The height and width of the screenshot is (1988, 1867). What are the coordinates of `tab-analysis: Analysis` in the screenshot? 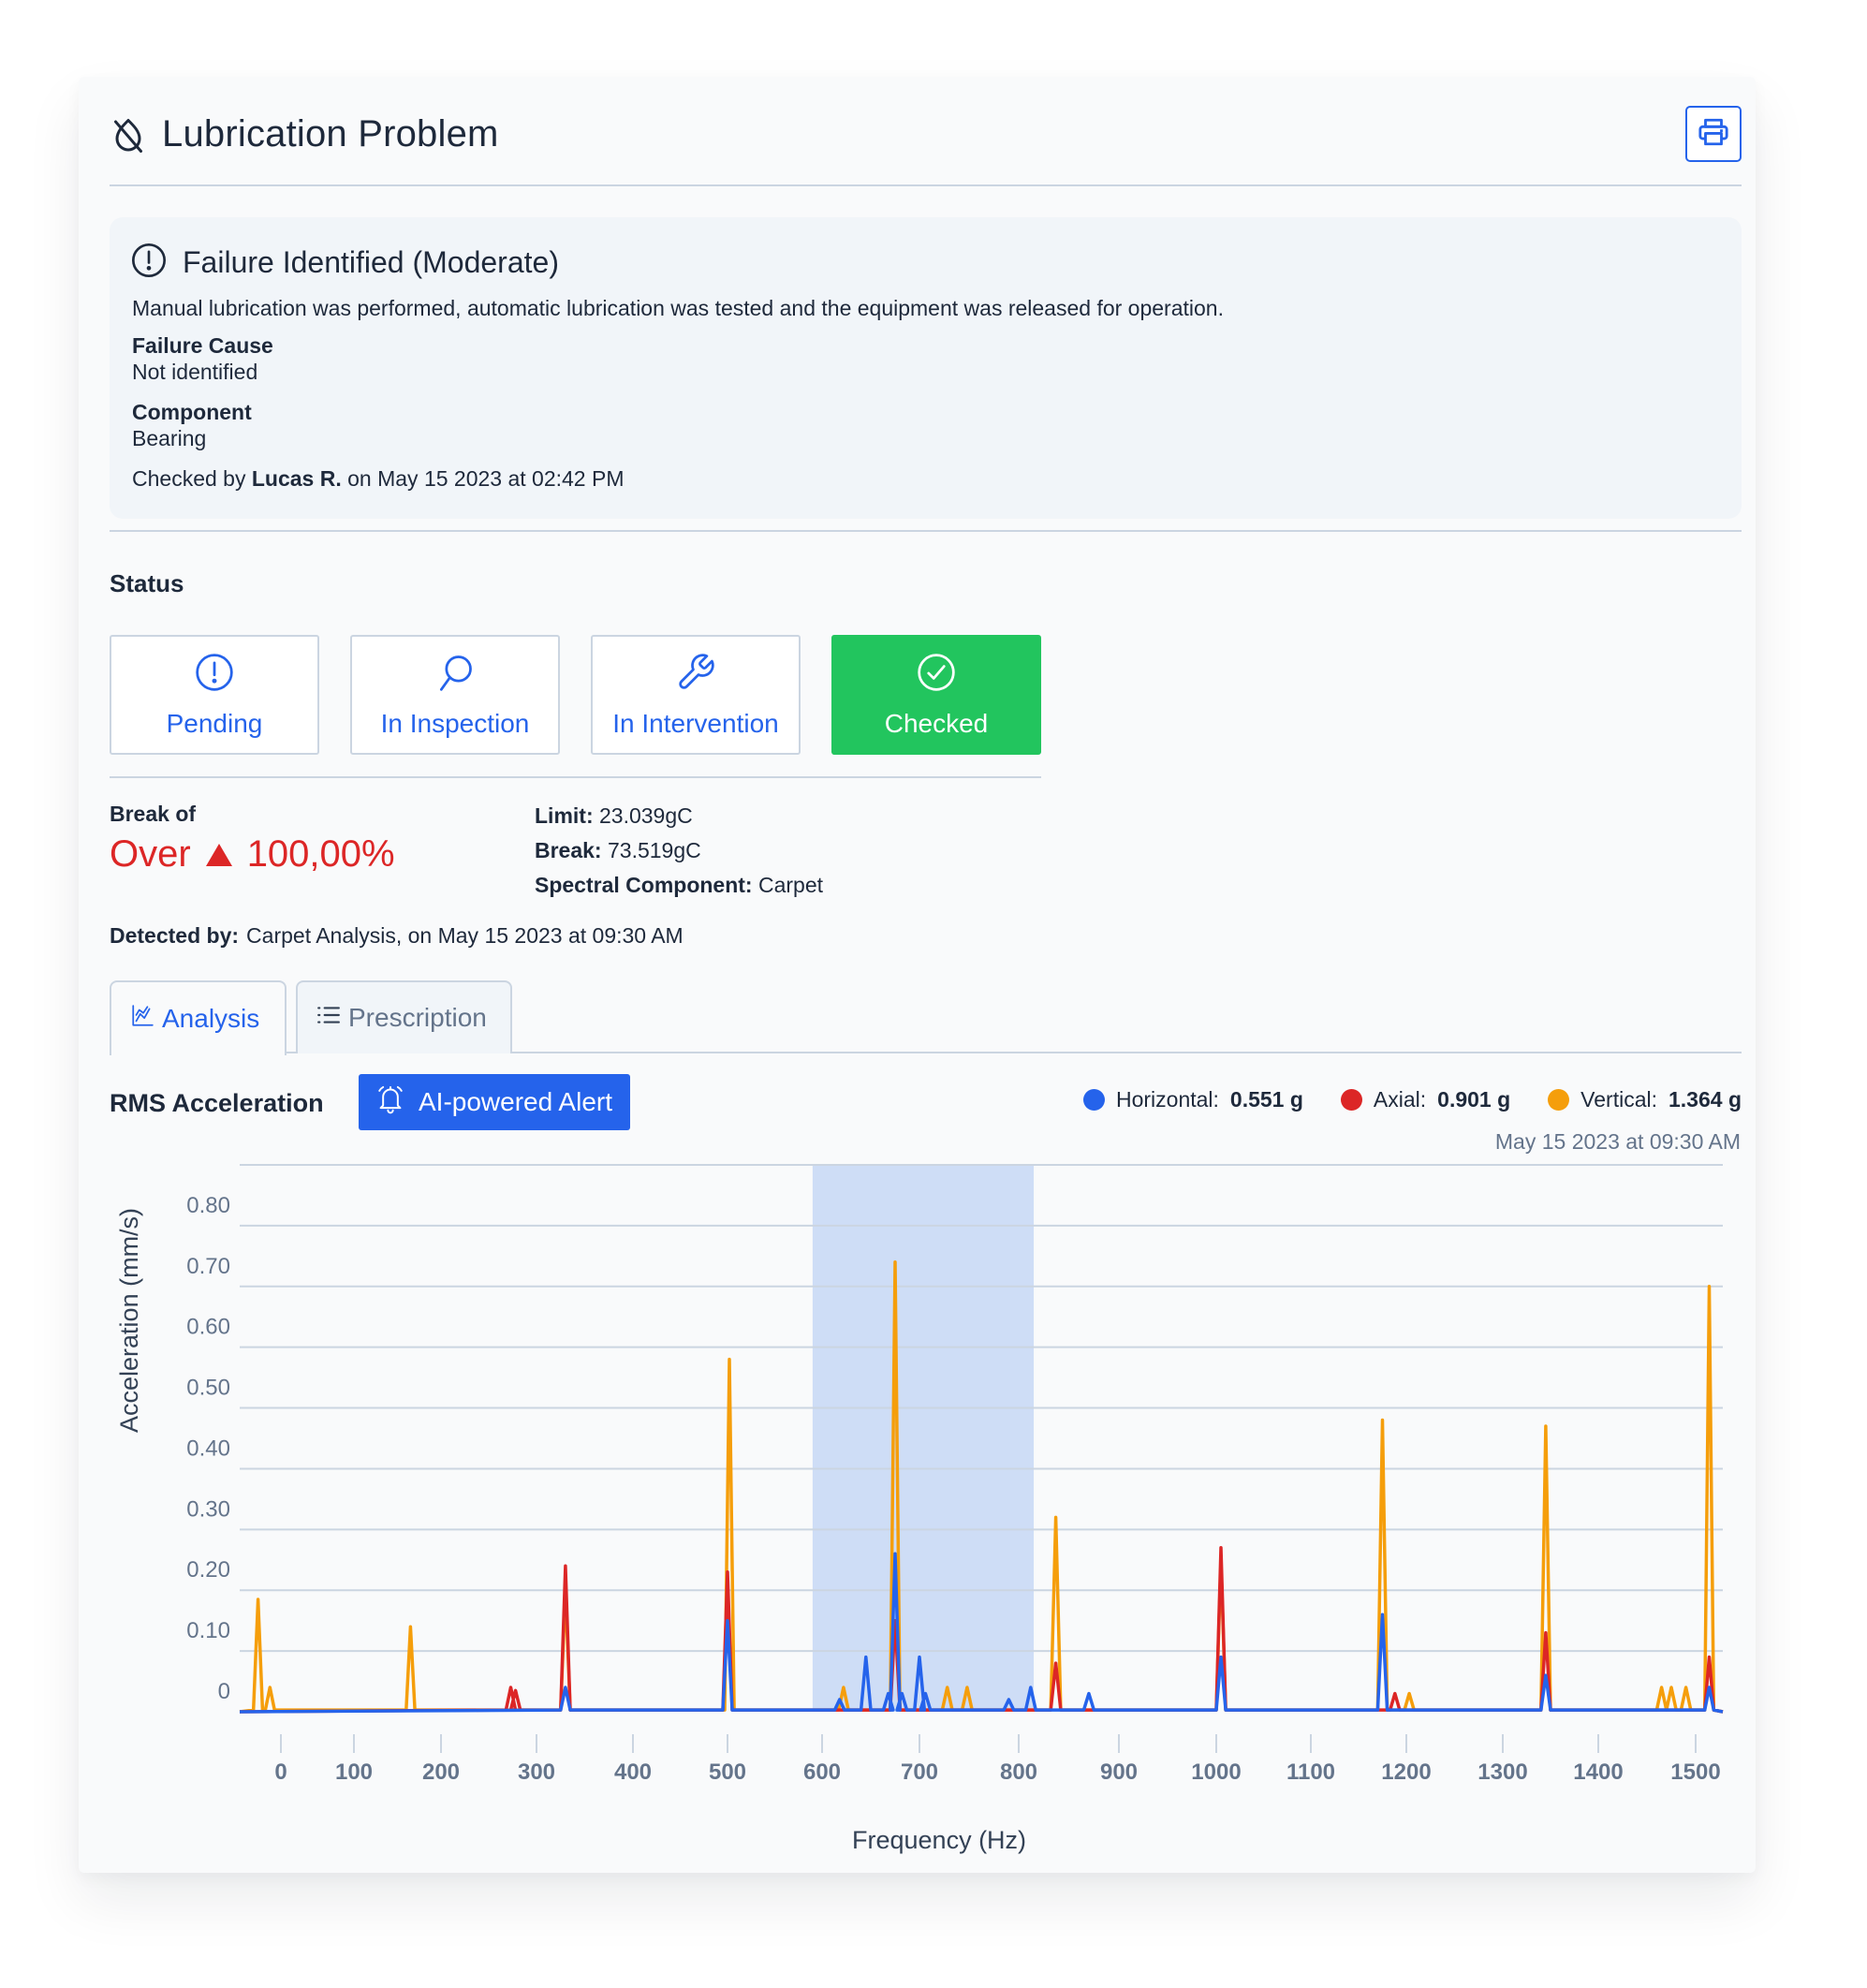 It's located at (198, 1017).